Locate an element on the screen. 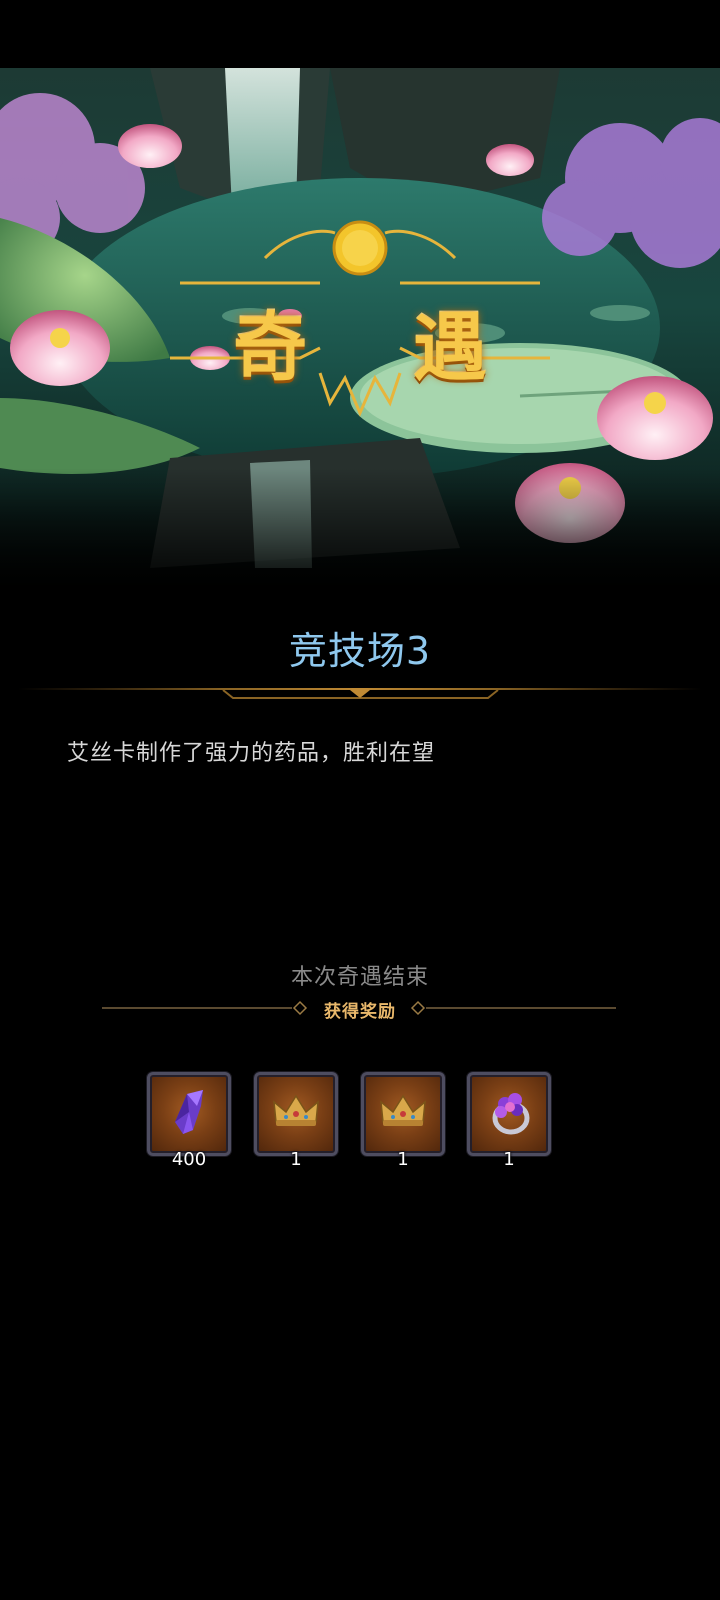 The image size is (720, 1600). reward-item-crystal: 400 is located at coordinates (189, 1121).